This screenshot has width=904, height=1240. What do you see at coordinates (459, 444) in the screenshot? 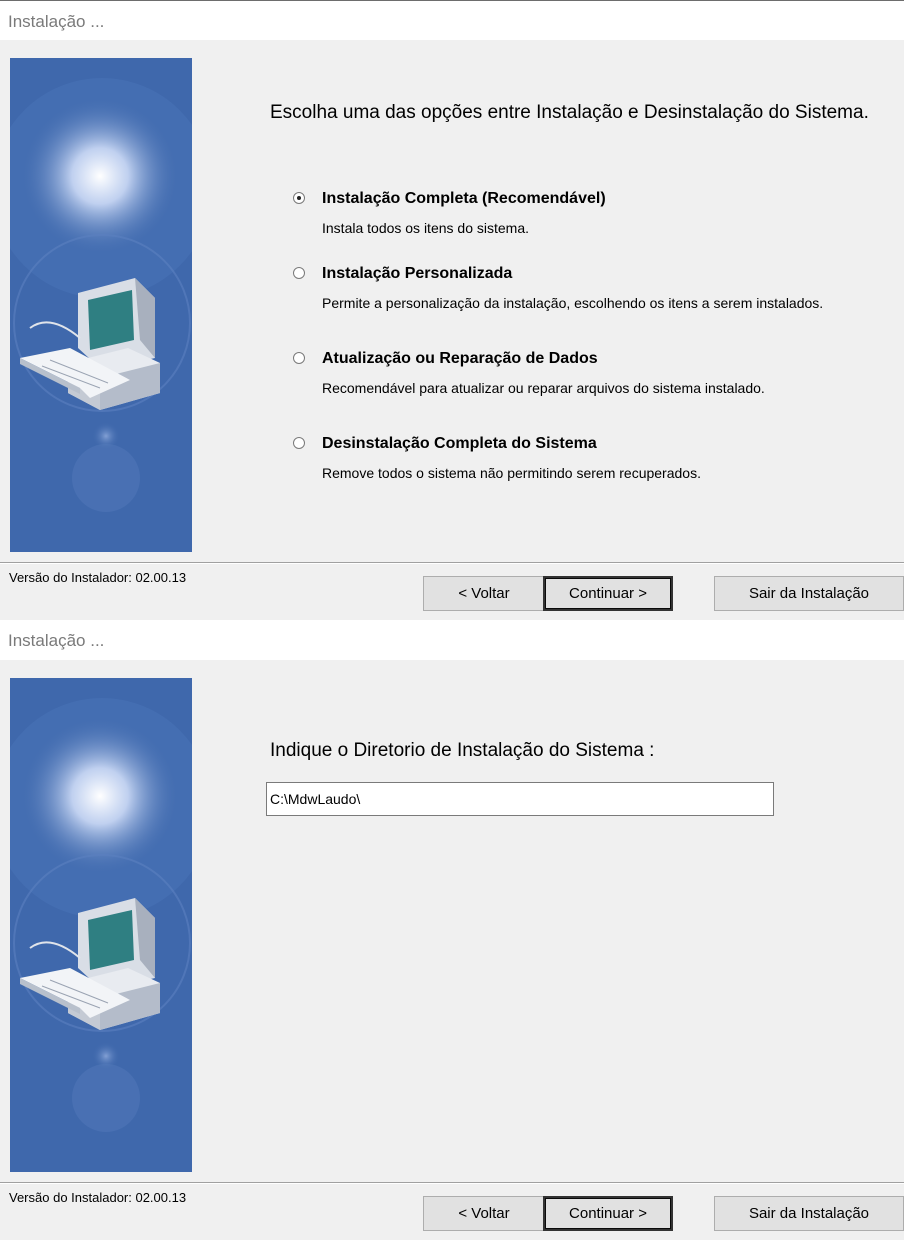
I see `option-label: Desinstalação Completa do Sistema` at bounding box center [459, 444].